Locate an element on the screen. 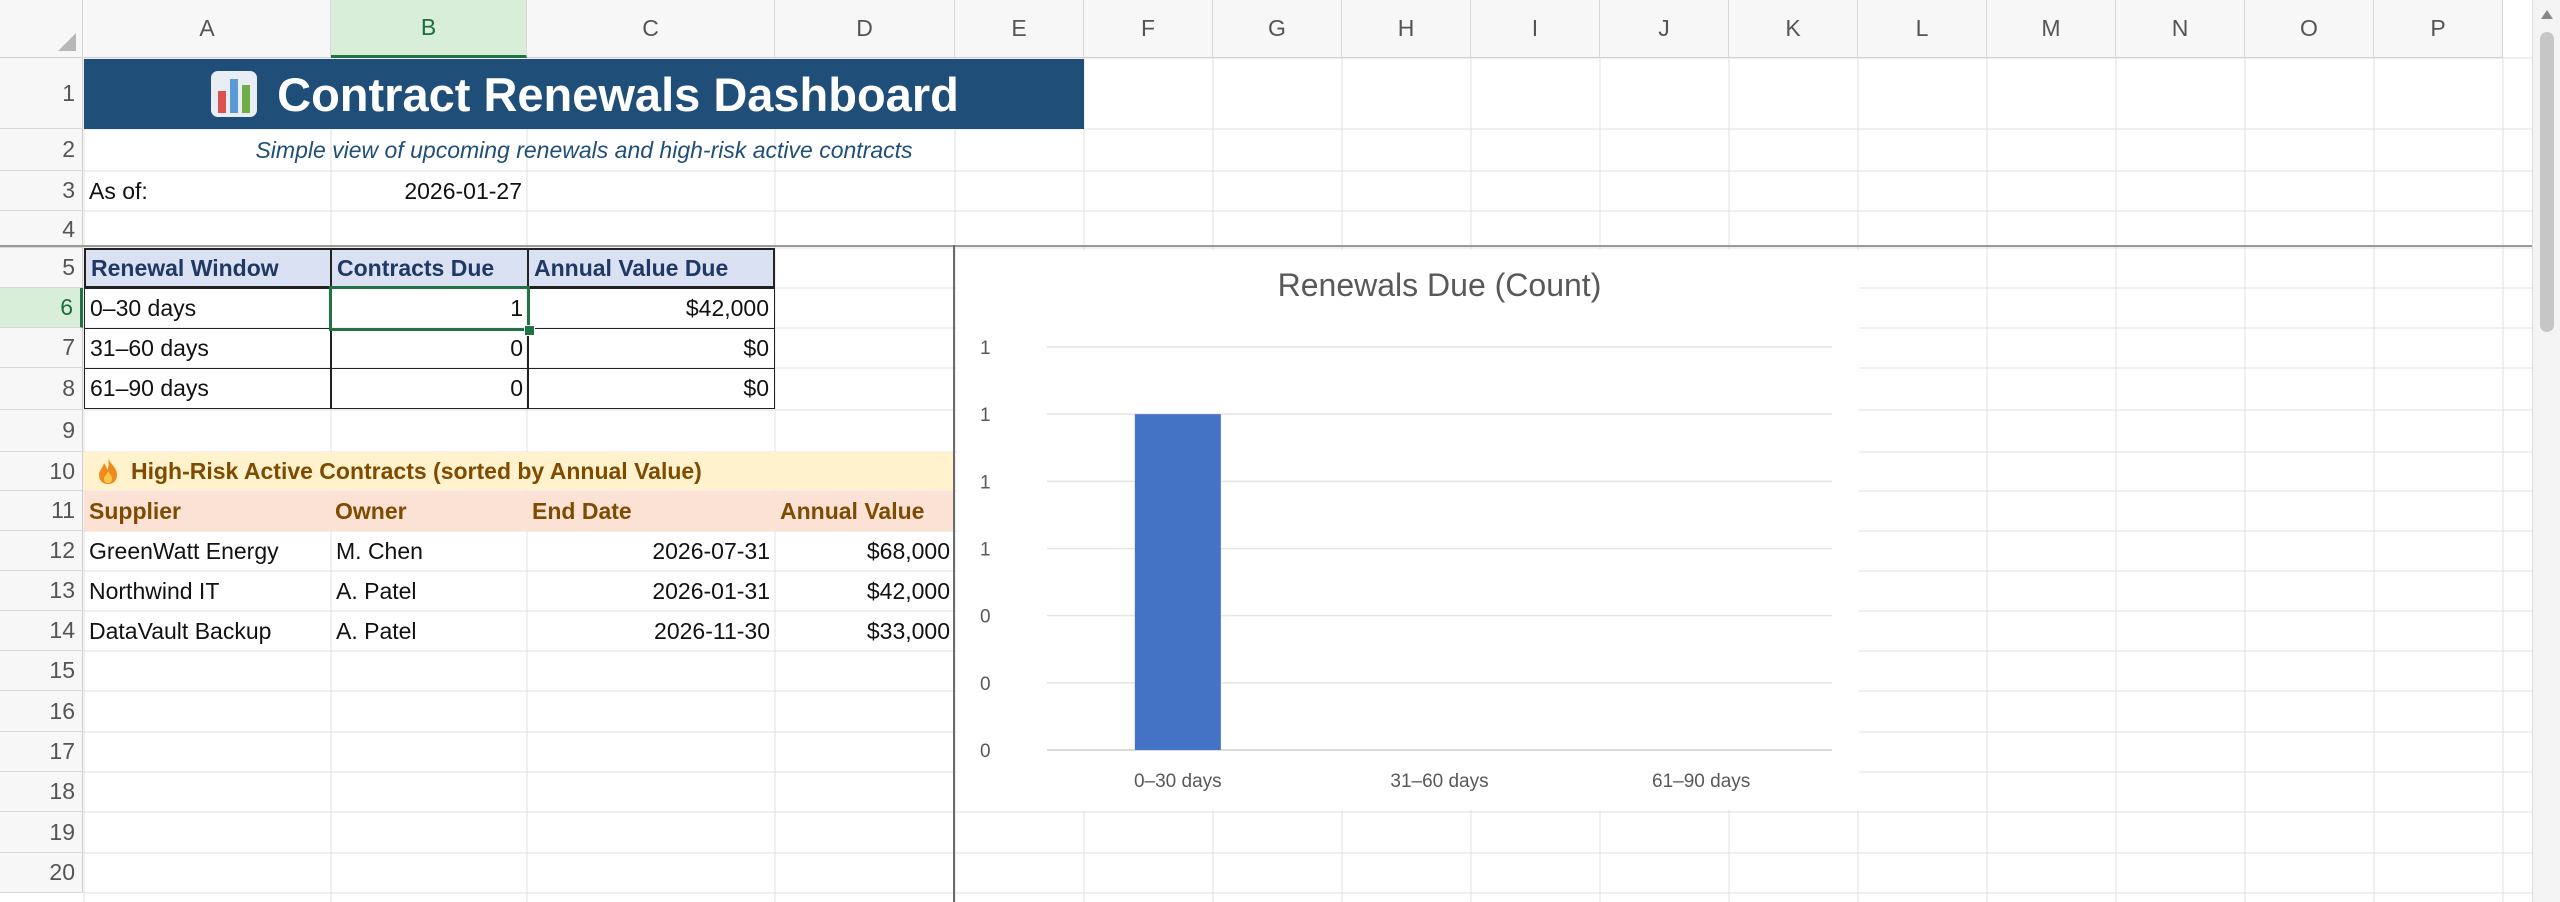 This screenshot has height=902, width=2560. selected-cell-b6 is located at coordinates (429, 308).